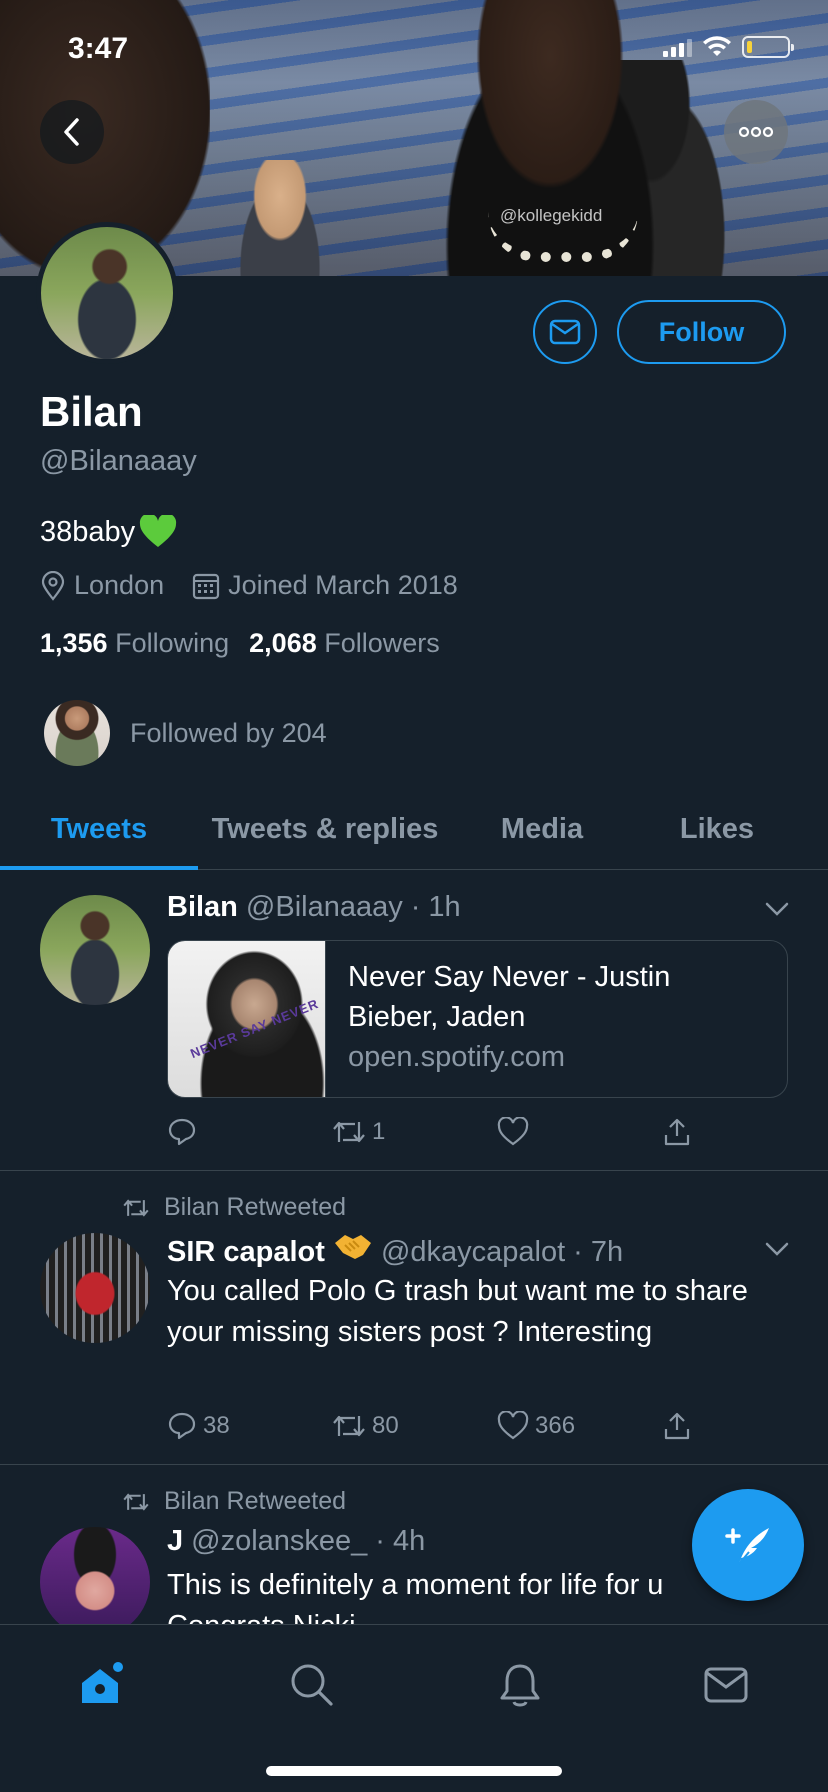  I want to click on more-options-button, so click(756, 132).